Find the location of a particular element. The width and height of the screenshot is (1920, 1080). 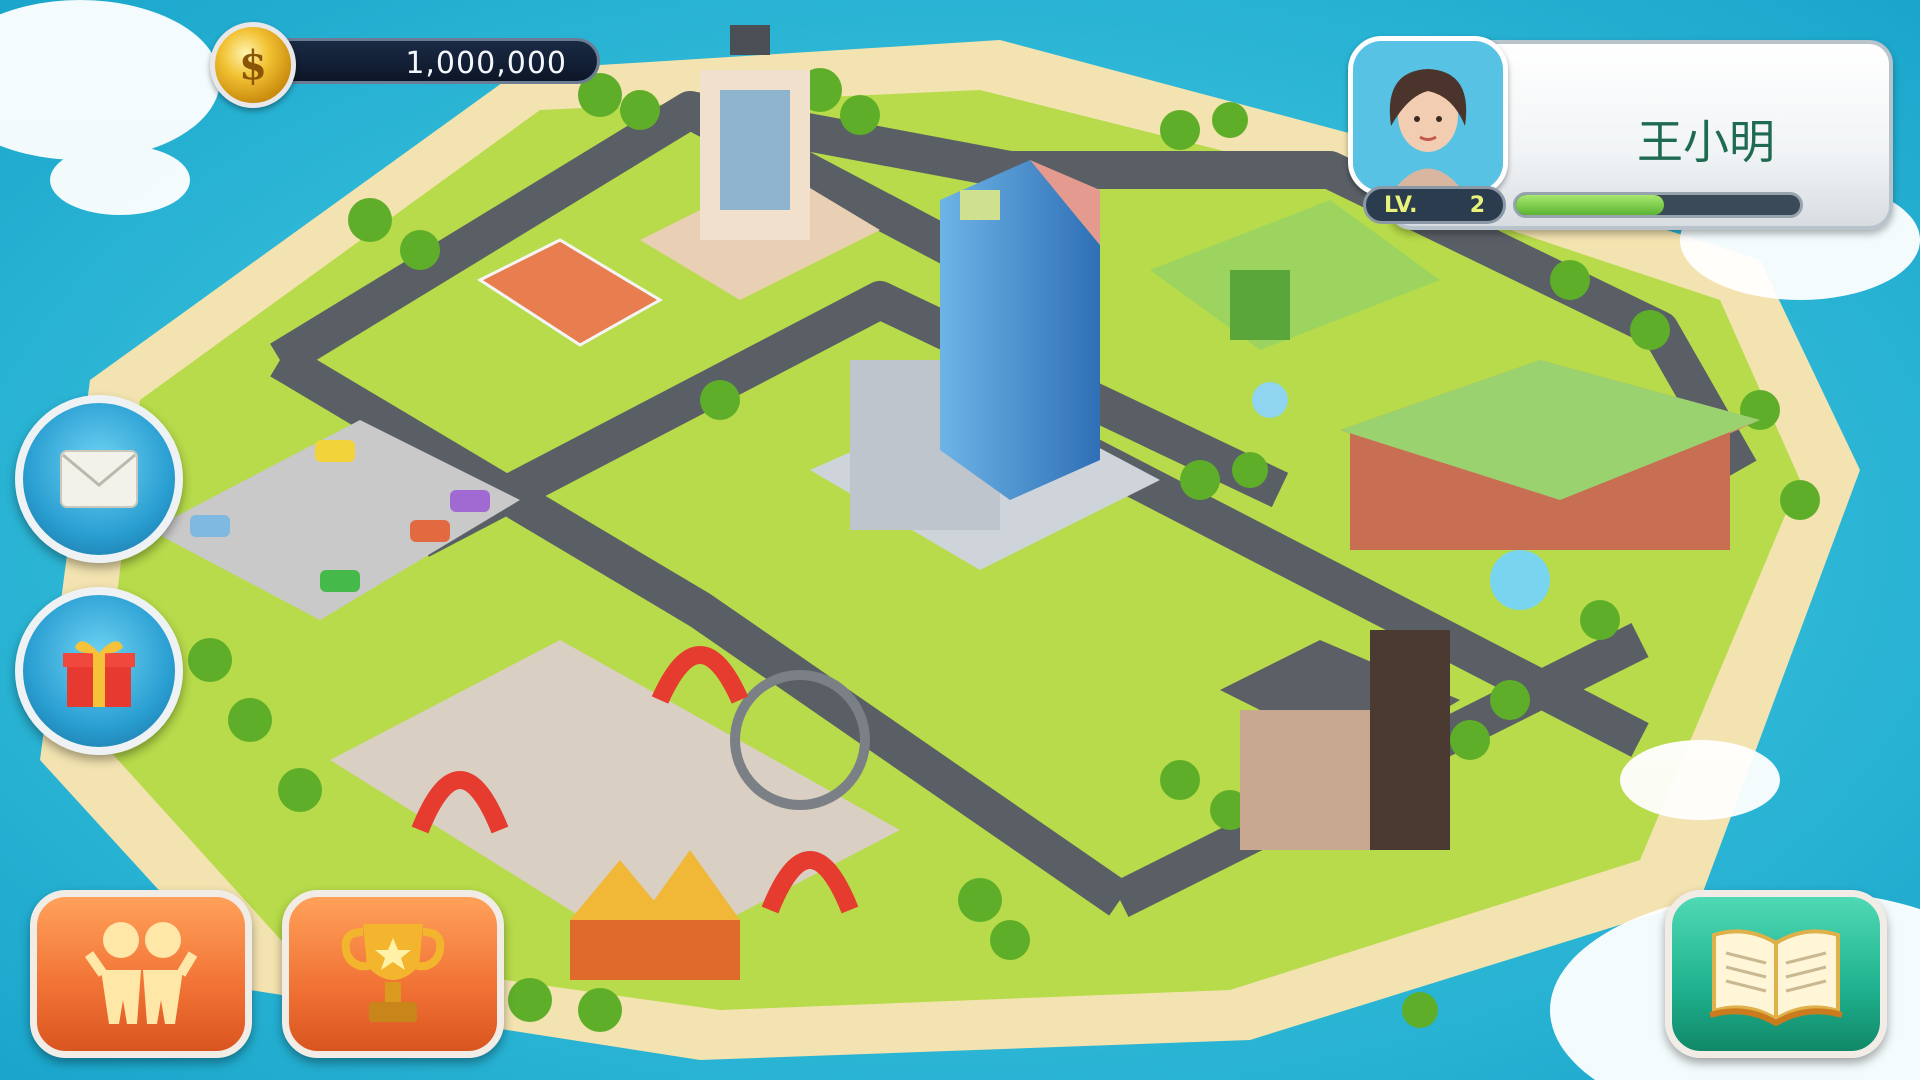

book-button is located at coordinates (1776, 974).